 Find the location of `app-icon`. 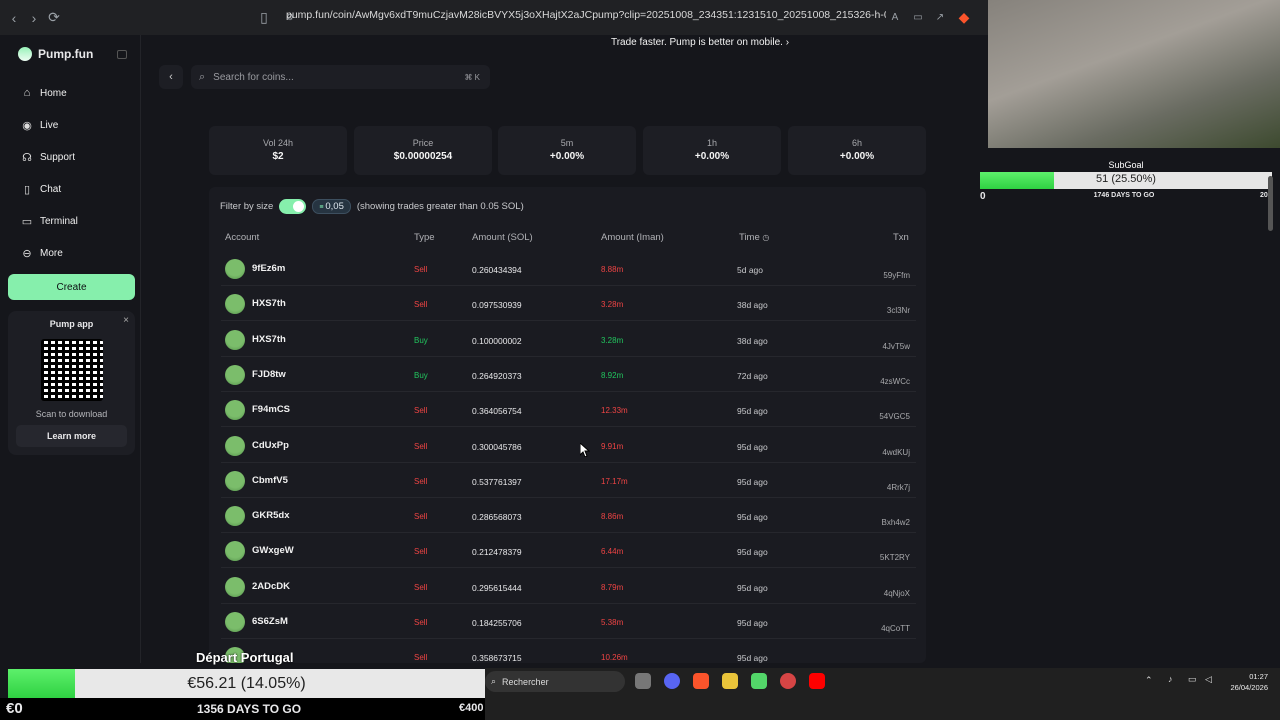

app-icon is located at coordinates (759, 681).